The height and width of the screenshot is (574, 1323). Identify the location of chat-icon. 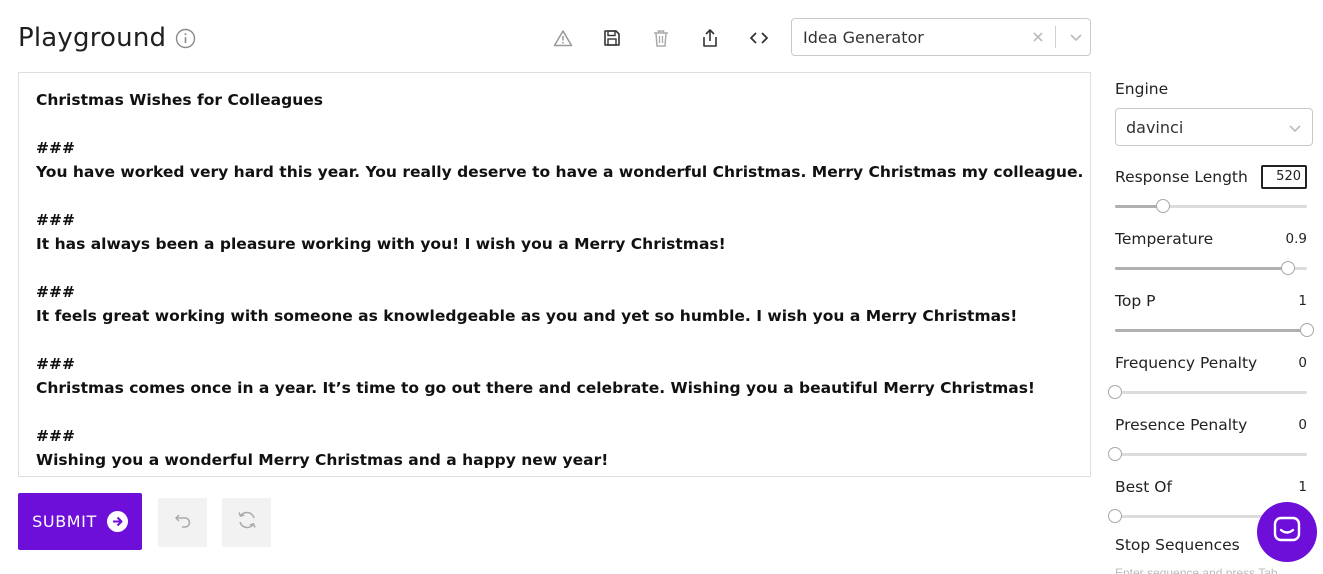
(1287, 532).